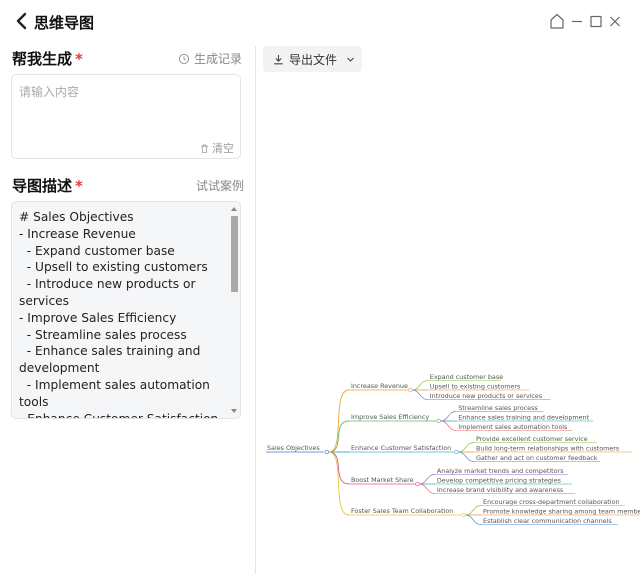 The image size is (640, 574). I want to click on mindmap-branch-label: Increase Revenue, so click(379, 386).